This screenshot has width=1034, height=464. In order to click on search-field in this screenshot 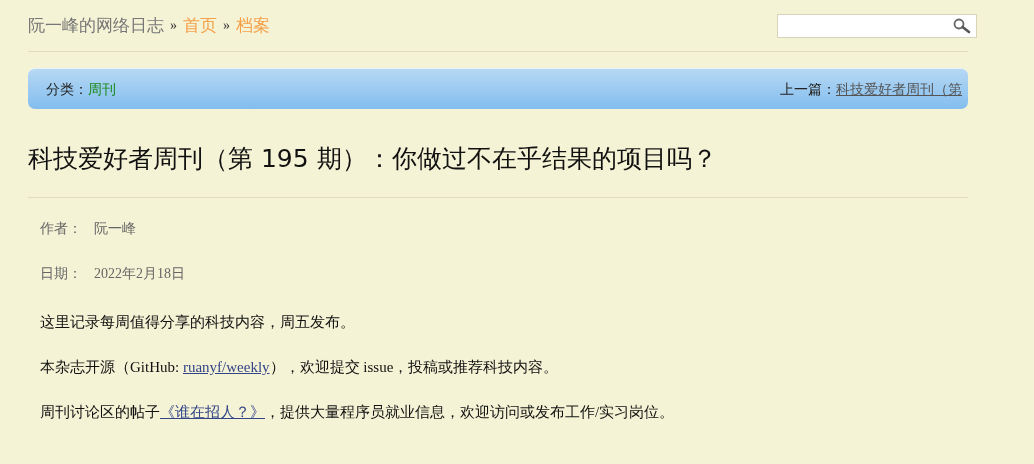, I will do `click(877, 25)`.